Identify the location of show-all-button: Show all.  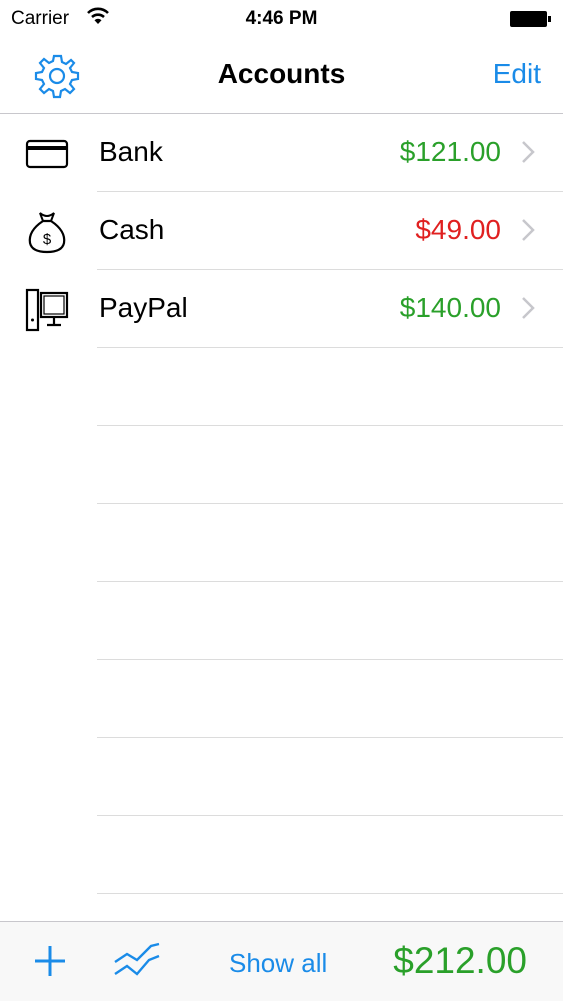
(278, 963).